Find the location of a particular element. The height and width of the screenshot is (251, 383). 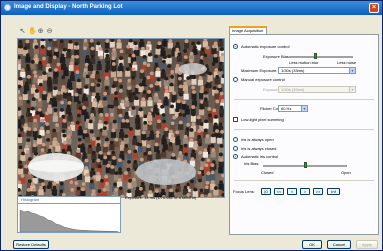

flicker-value: 60 Hz is located at coordinates (286, 108).